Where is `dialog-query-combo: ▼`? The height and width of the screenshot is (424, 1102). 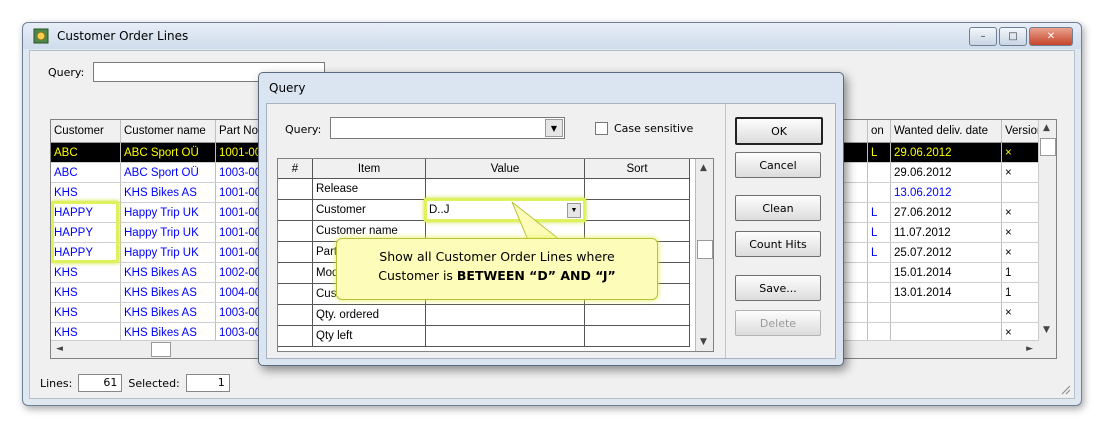 dialog-query-combo: ▼ is located at coordinates (447, 128).